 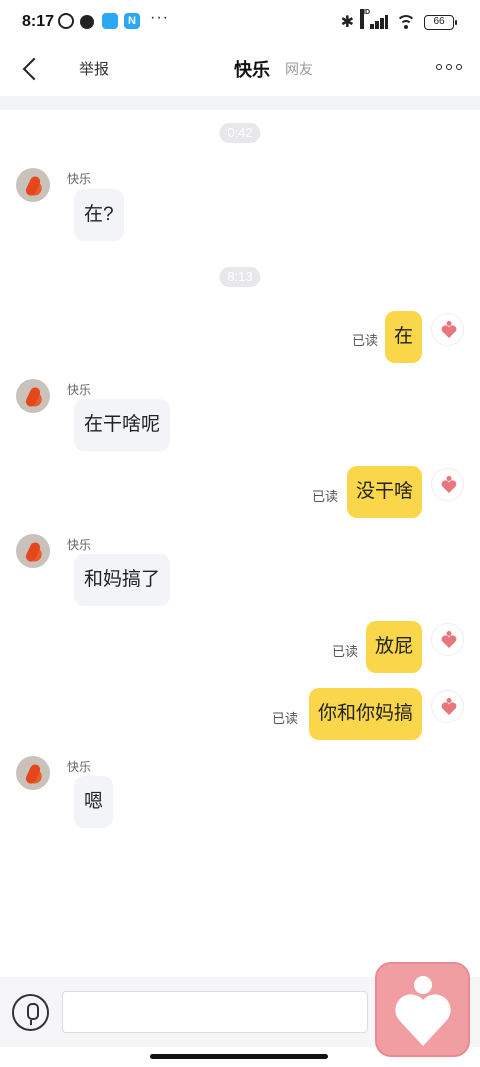 I want to click on report-button: 举报, so click(x=94, y=68).